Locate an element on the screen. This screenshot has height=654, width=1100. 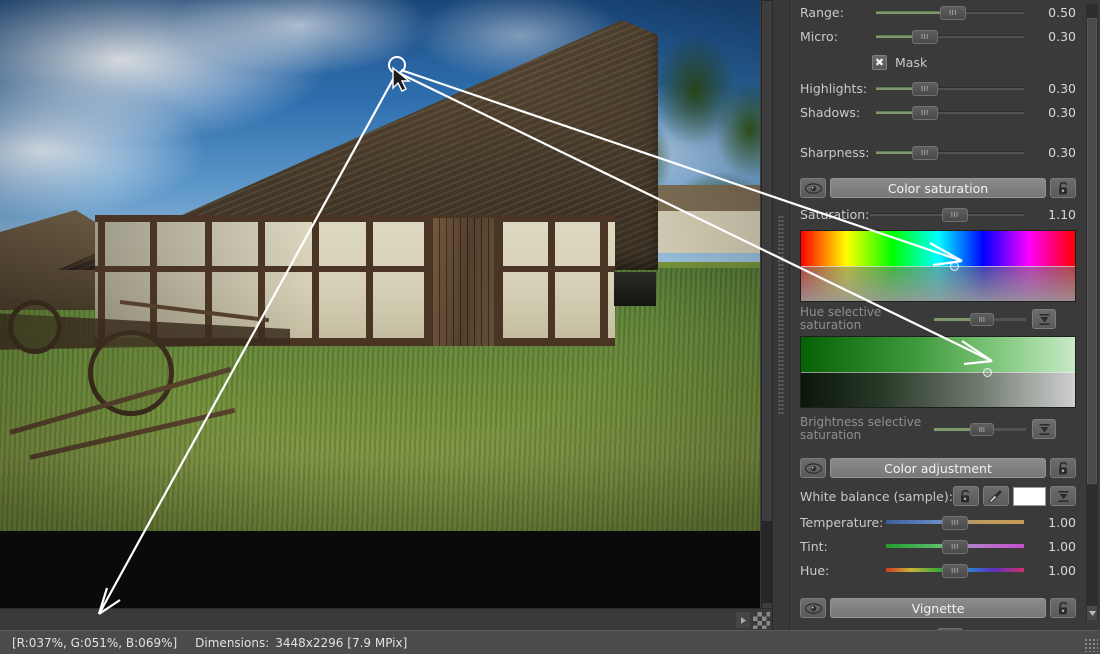
brightness-gradient-top is located at coordinates (938, 354).